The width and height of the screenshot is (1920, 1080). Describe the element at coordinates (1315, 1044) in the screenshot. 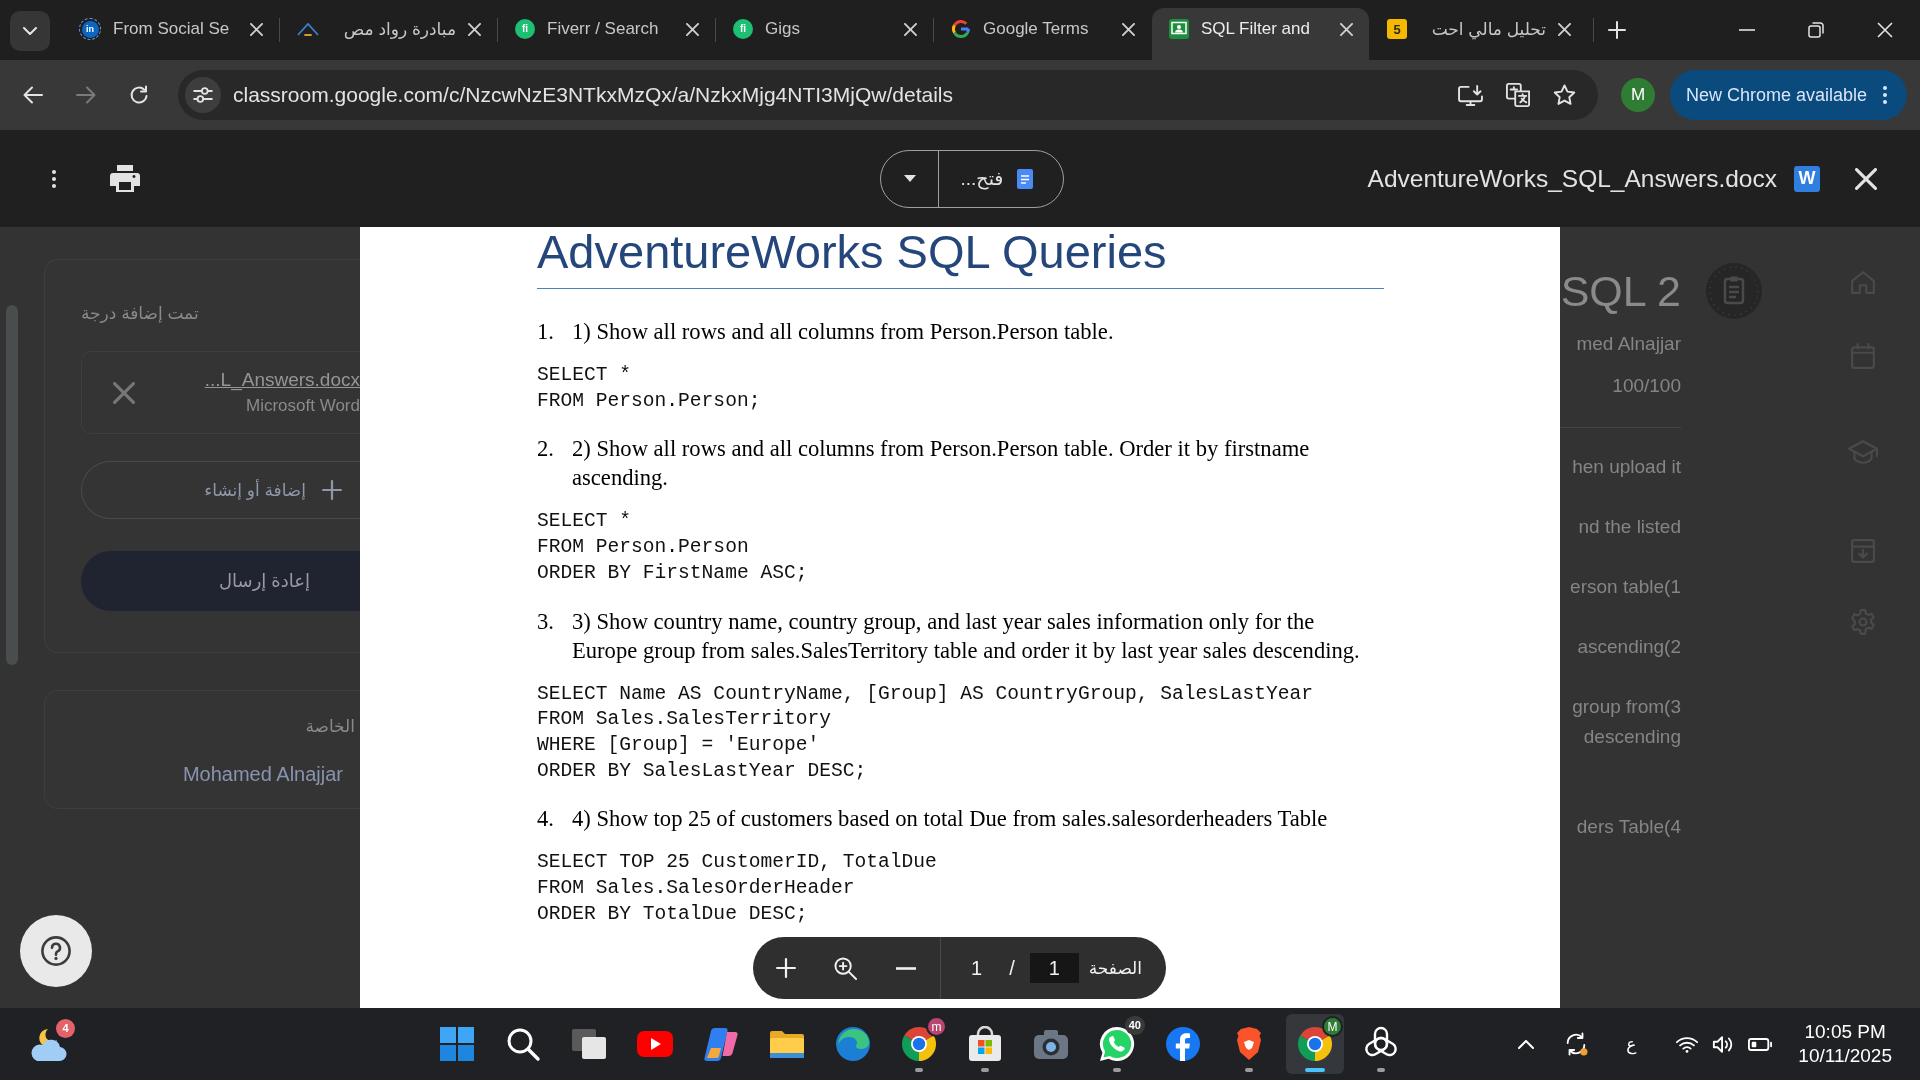

I see `taskbar-button: M` at that location.